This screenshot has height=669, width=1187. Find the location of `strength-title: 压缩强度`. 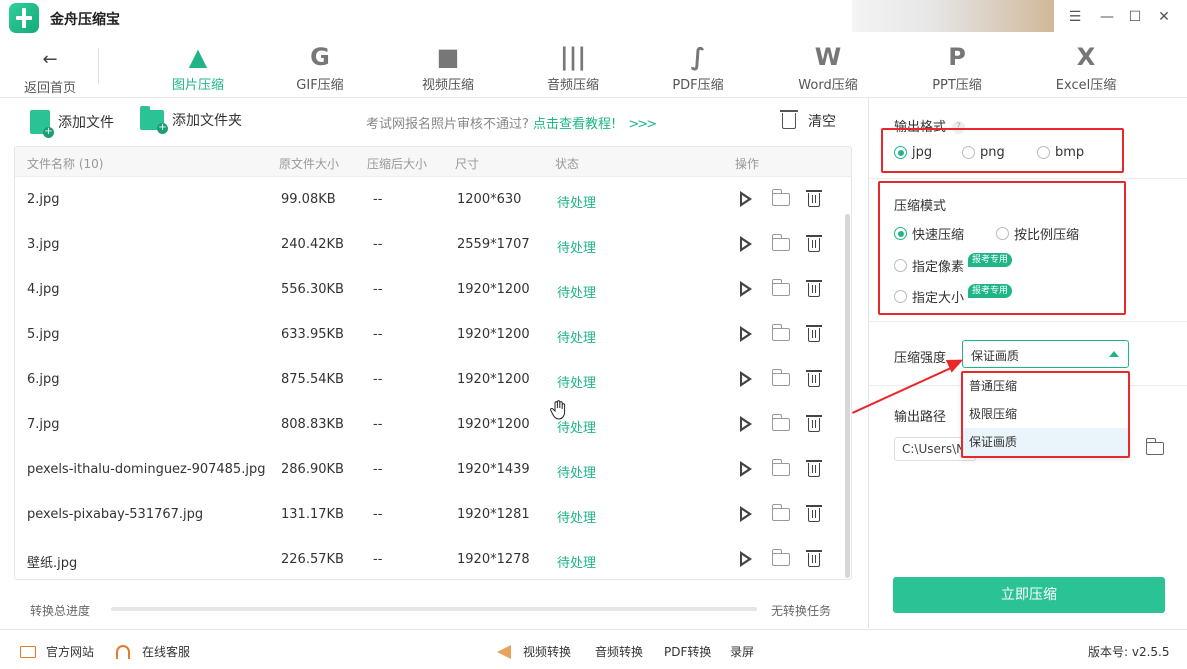

strength-title: 压缩强度 is located at coordinates (920, 358).